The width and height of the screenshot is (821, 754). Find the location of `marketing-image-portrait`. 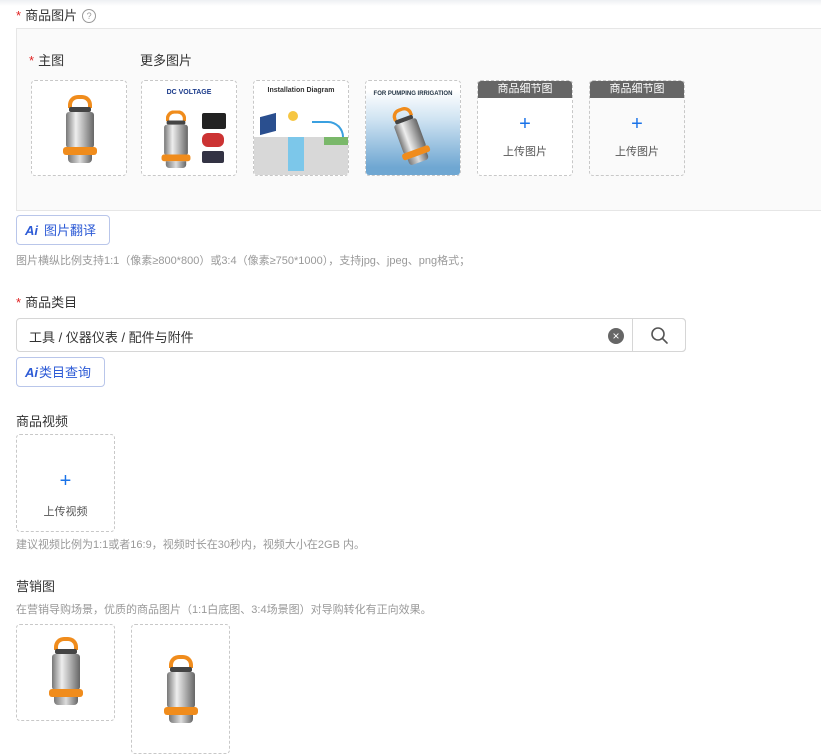

marketing-image-portrait is located at coordinates (180, 689).